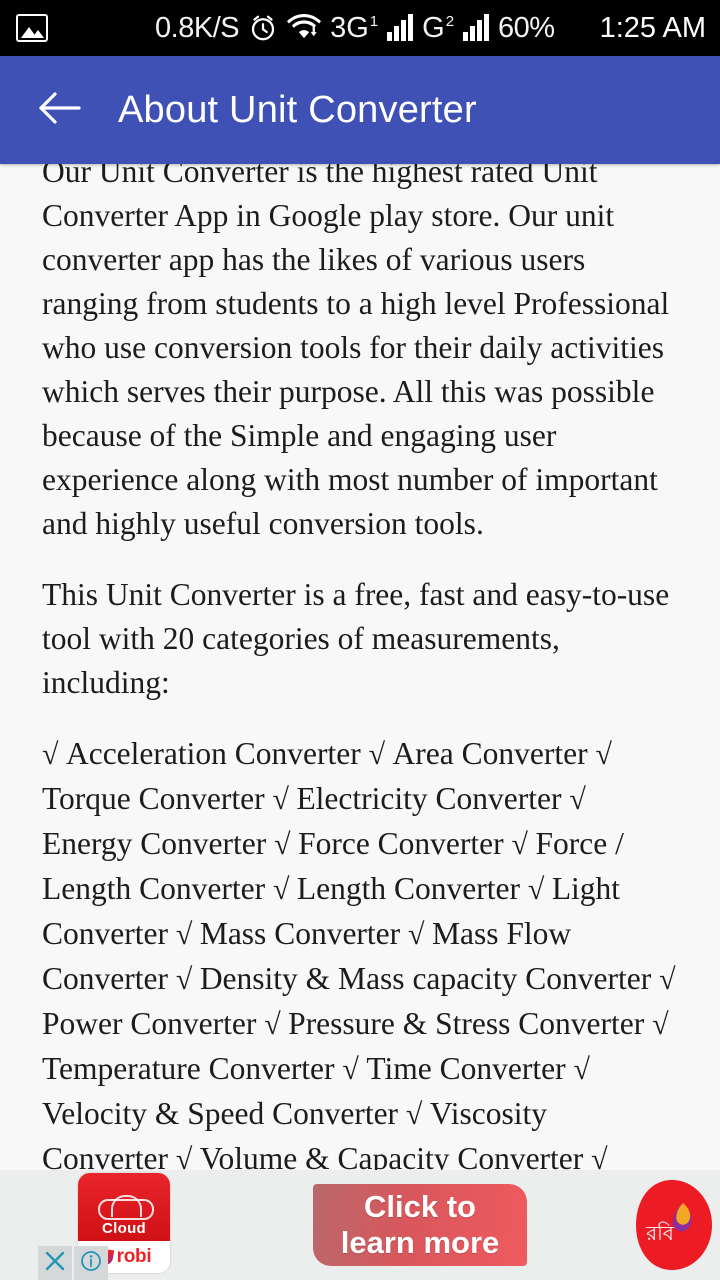  I want to click on status-bar-right: 0.8K/S 3G 1 G 2 60% 1:25 AM, so click(430, 28).